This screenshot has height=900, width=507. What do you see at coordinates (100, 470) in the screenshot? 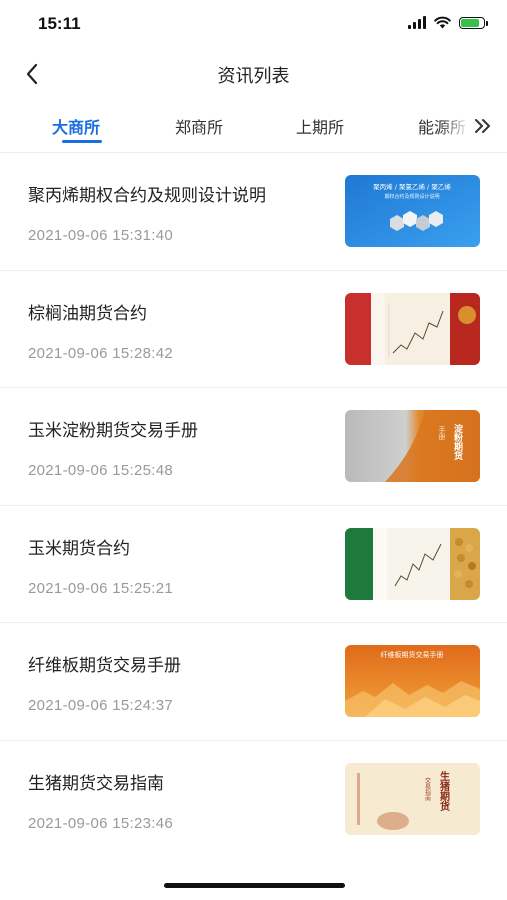
I see `news-time: 2021-09-06 15:25:48` at bounding box center [100, 470].